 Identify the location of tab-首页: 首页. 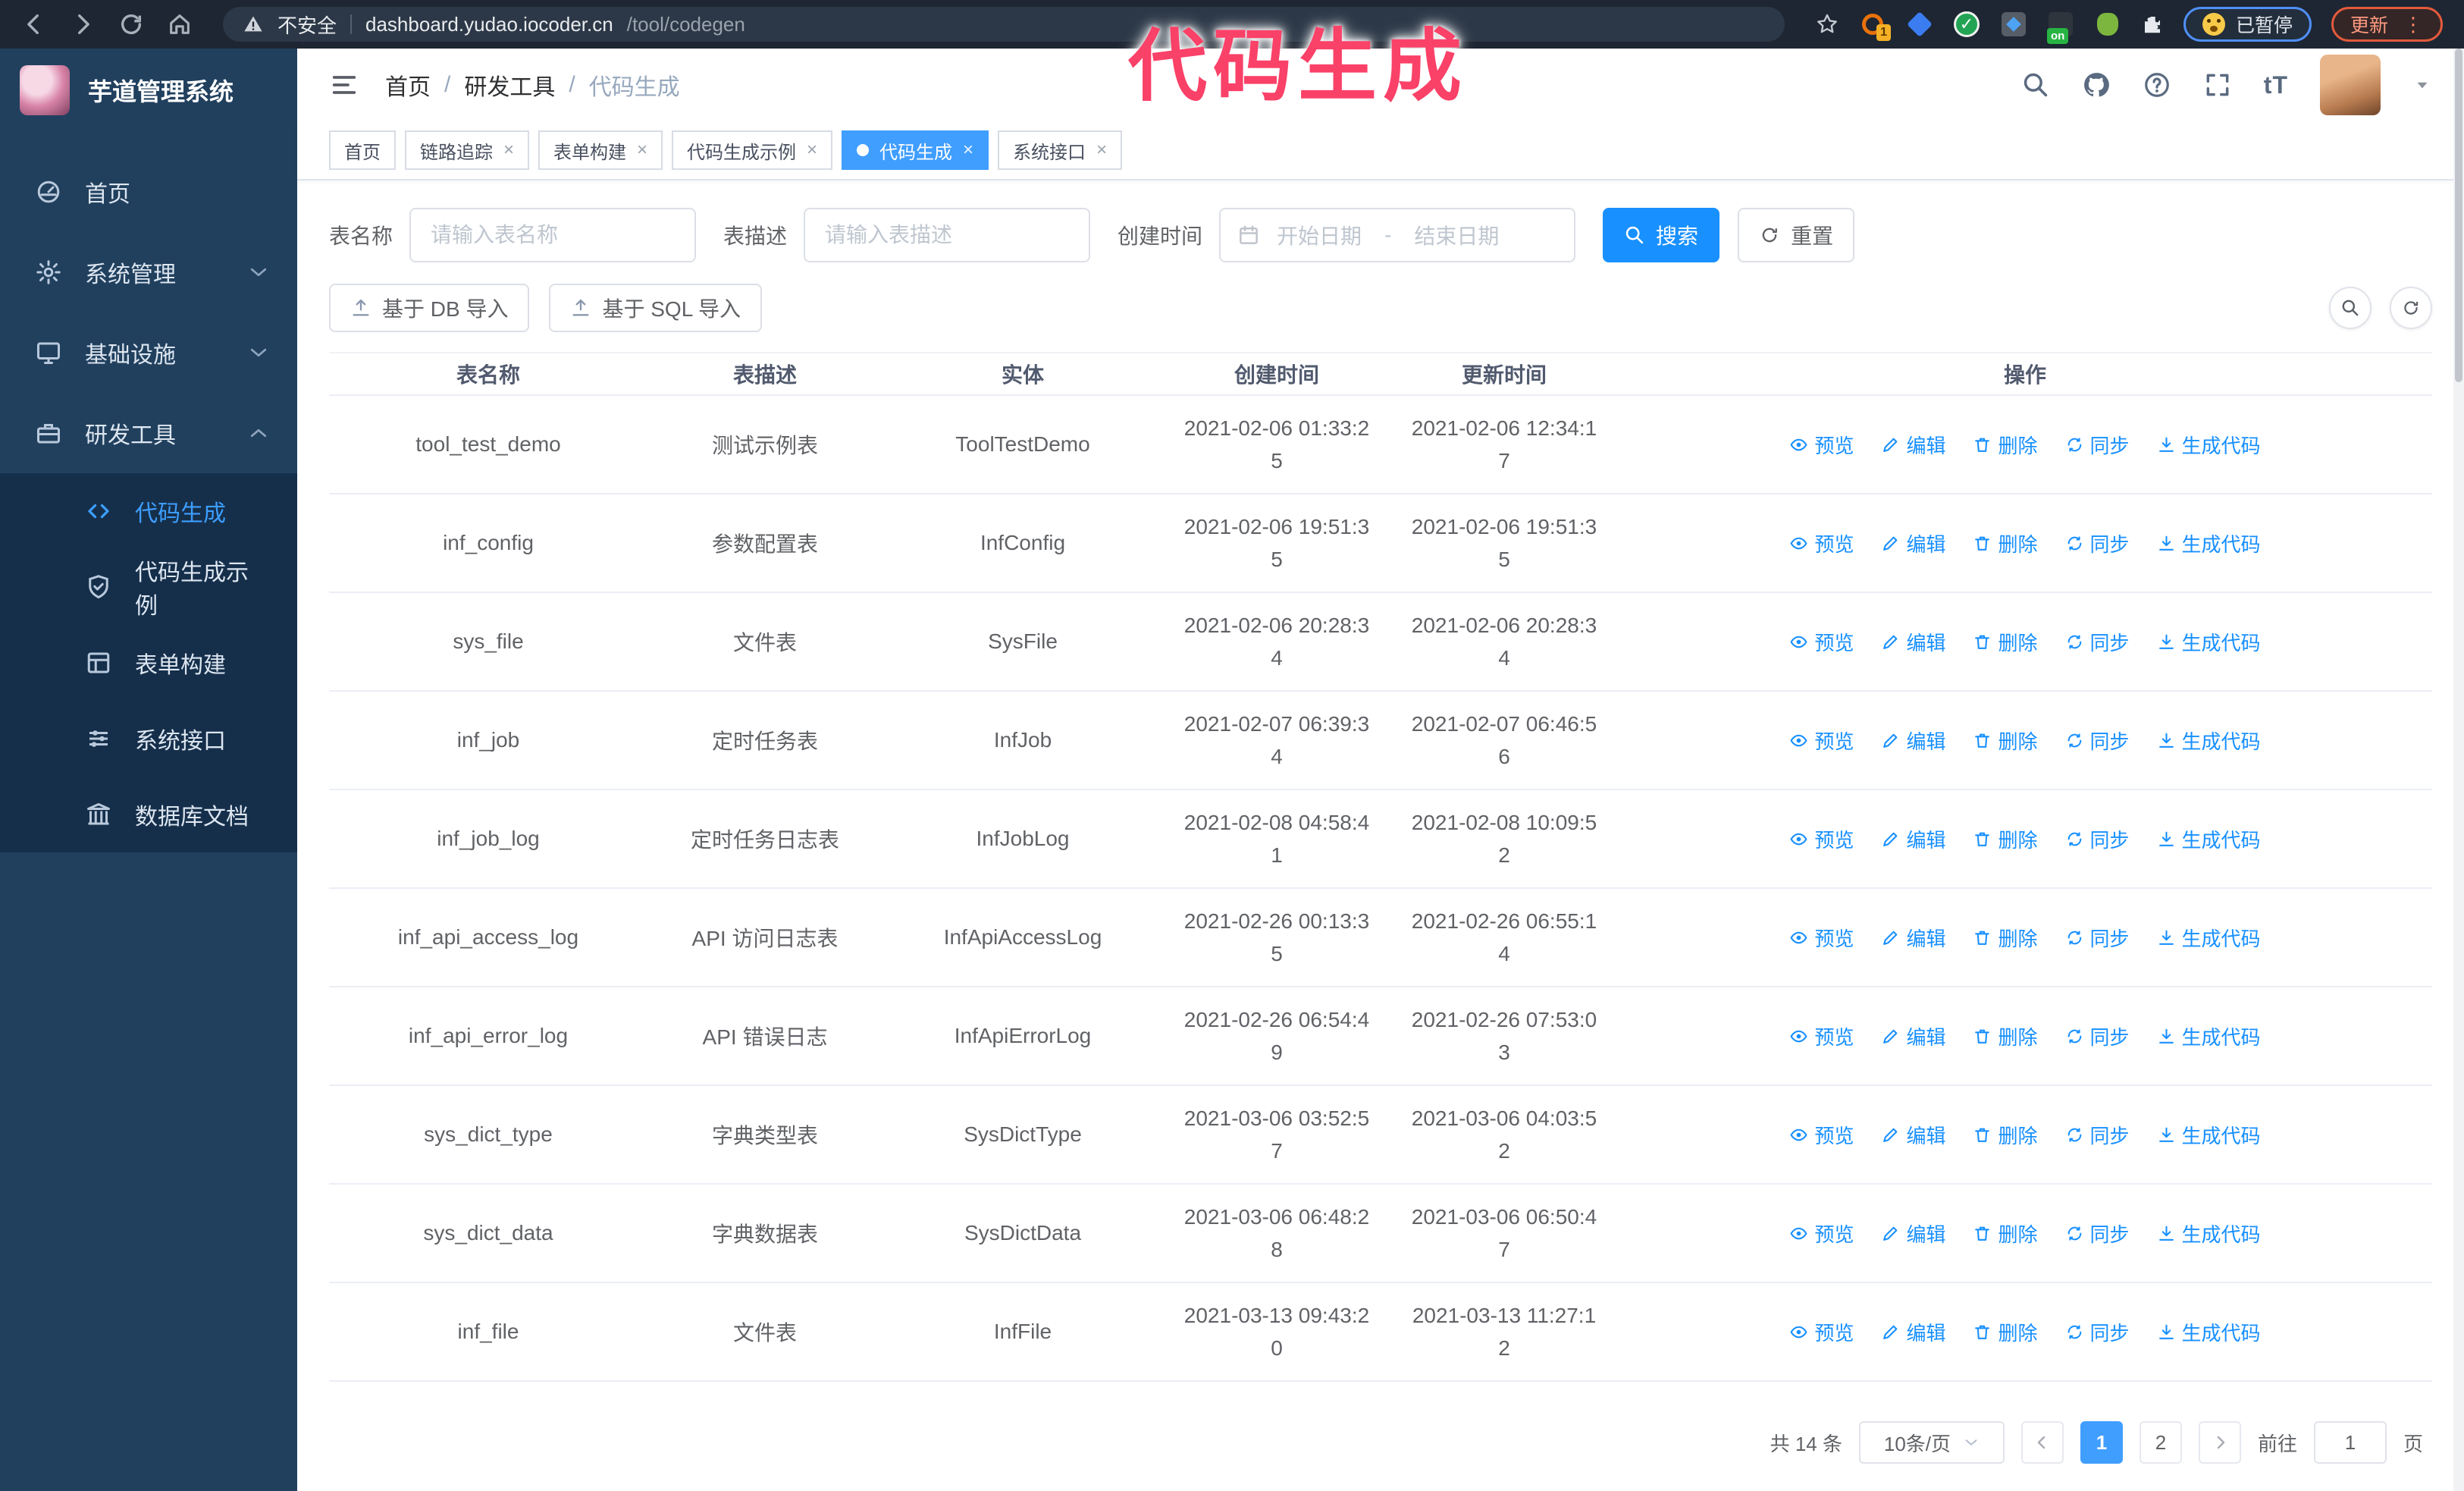
(363, 150).